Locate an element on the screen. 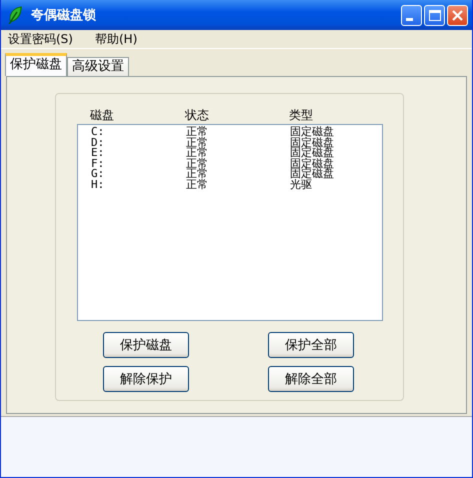 This screenshot has width=473, height=478. maximize-button is located at coordinates (434, 15).